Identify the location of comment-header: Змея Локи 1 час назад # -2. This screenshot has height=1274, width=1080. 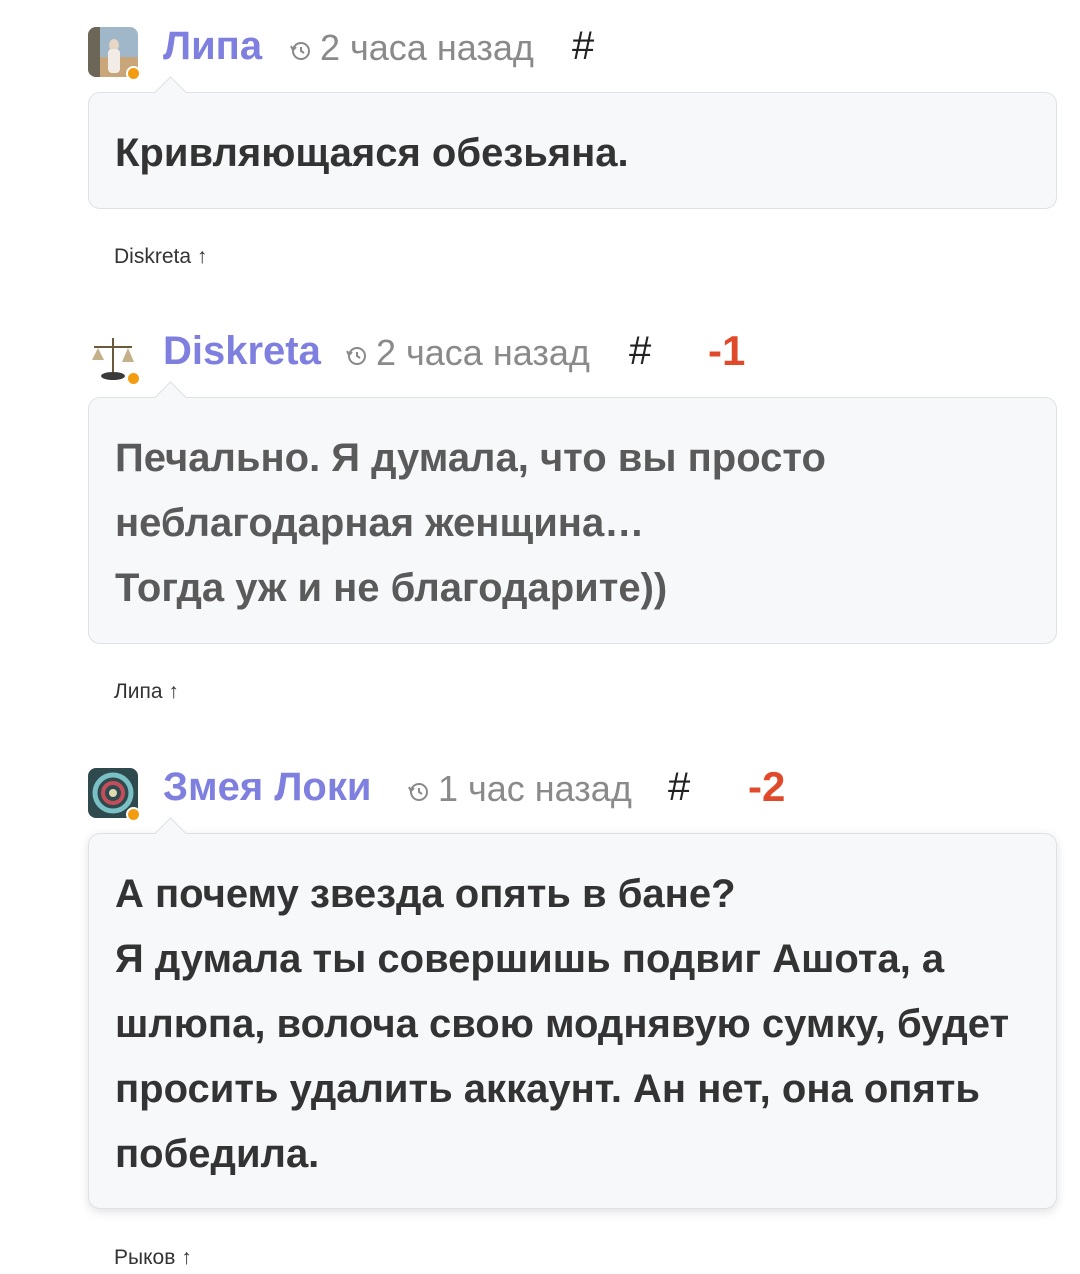
(572, 792).